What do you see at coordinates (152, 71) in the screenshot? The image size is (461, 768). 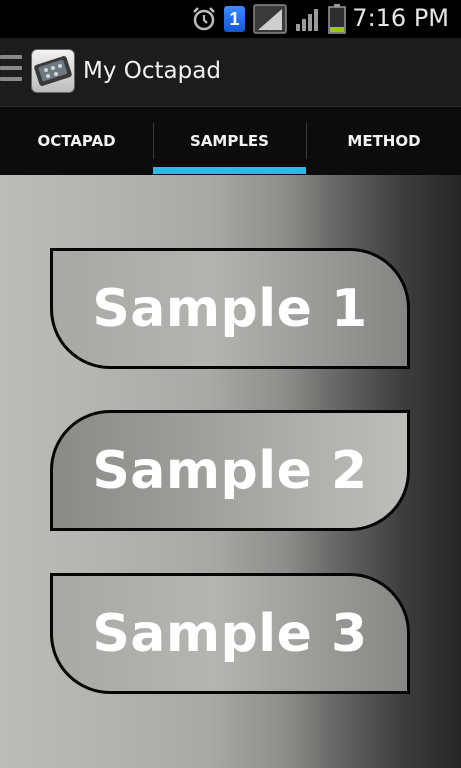 I see `app-title: My Octapad` at bounding box center [152, 71].